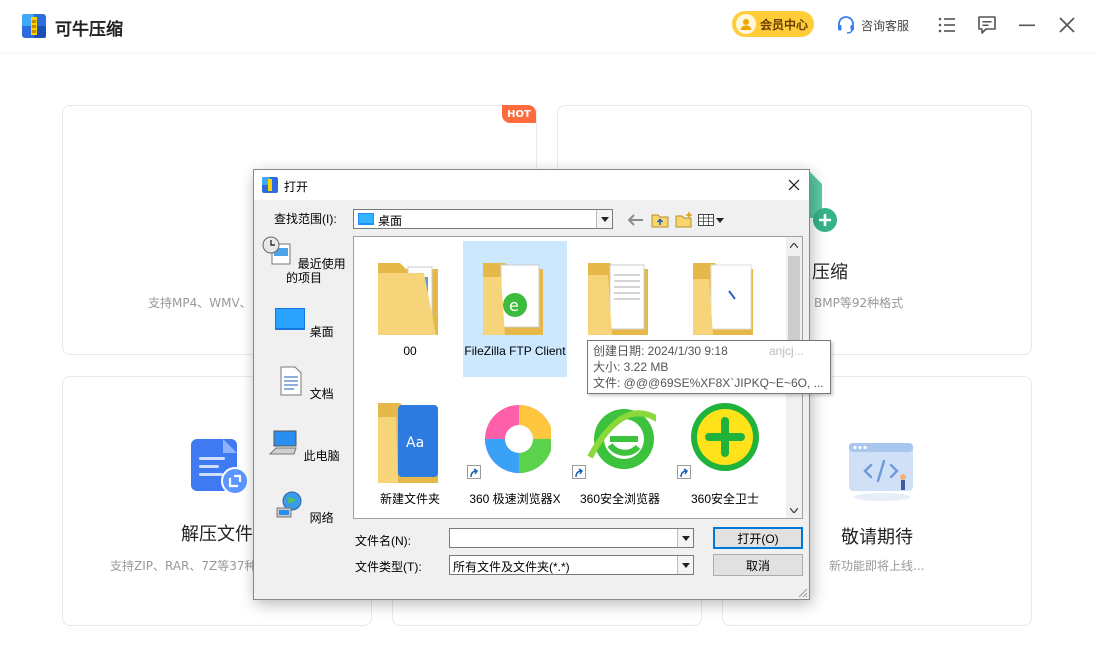 This screenshot has width=1097, height=663. I want to click on file-name-label: 文件名(N):, so click(383, 541).